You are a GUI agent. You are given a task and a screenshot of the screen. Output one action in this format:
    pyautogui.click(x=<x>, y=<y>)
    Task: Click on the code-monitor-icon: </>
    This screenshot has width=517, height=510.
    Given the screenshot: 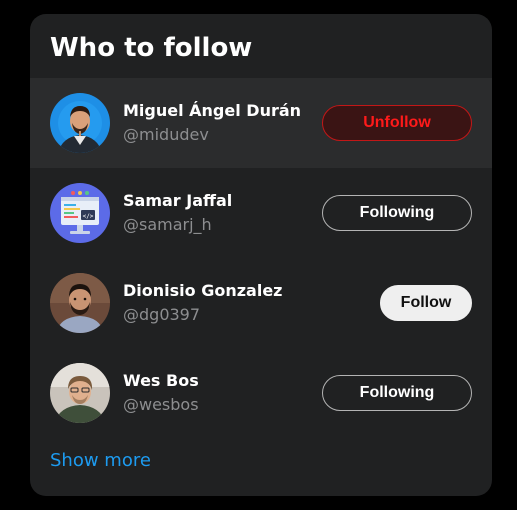 What is the action you would take?
    pyautogui.click(x=80, y=213)
    